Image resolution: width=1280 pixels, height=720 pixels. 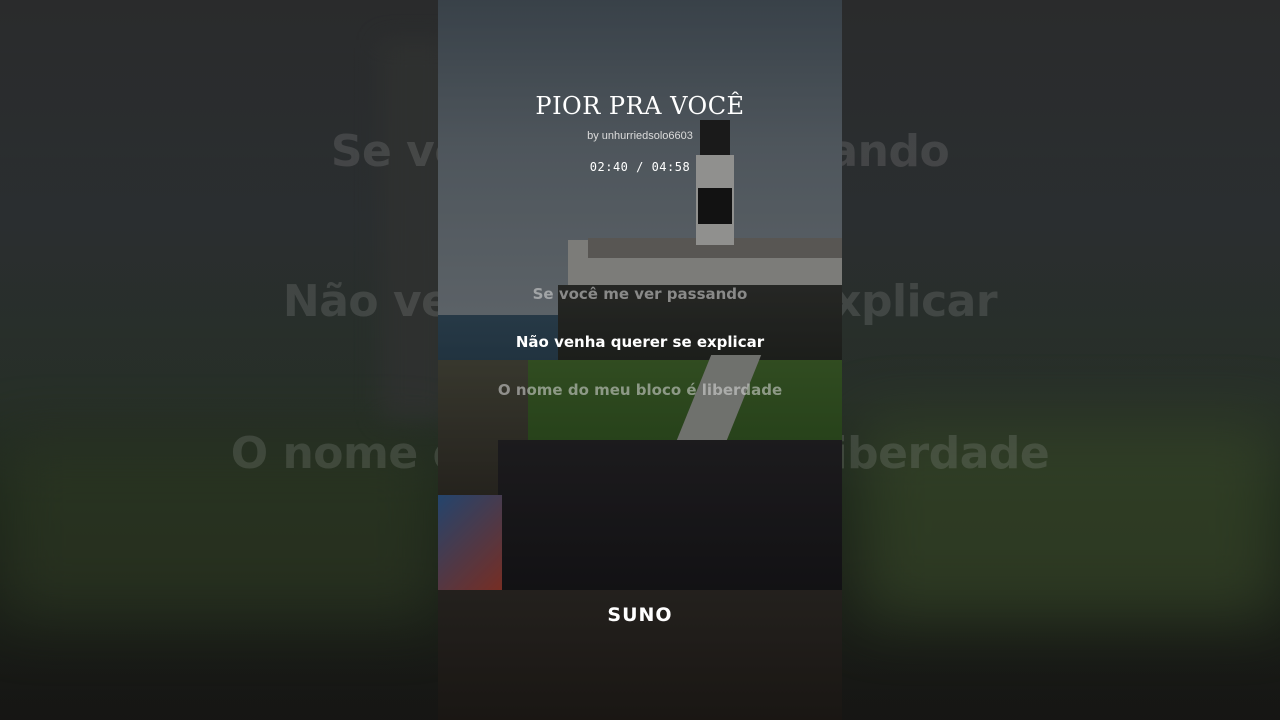 I want to click on song-byline: by unhurriedsolo6603, so click(x=640, y=136).